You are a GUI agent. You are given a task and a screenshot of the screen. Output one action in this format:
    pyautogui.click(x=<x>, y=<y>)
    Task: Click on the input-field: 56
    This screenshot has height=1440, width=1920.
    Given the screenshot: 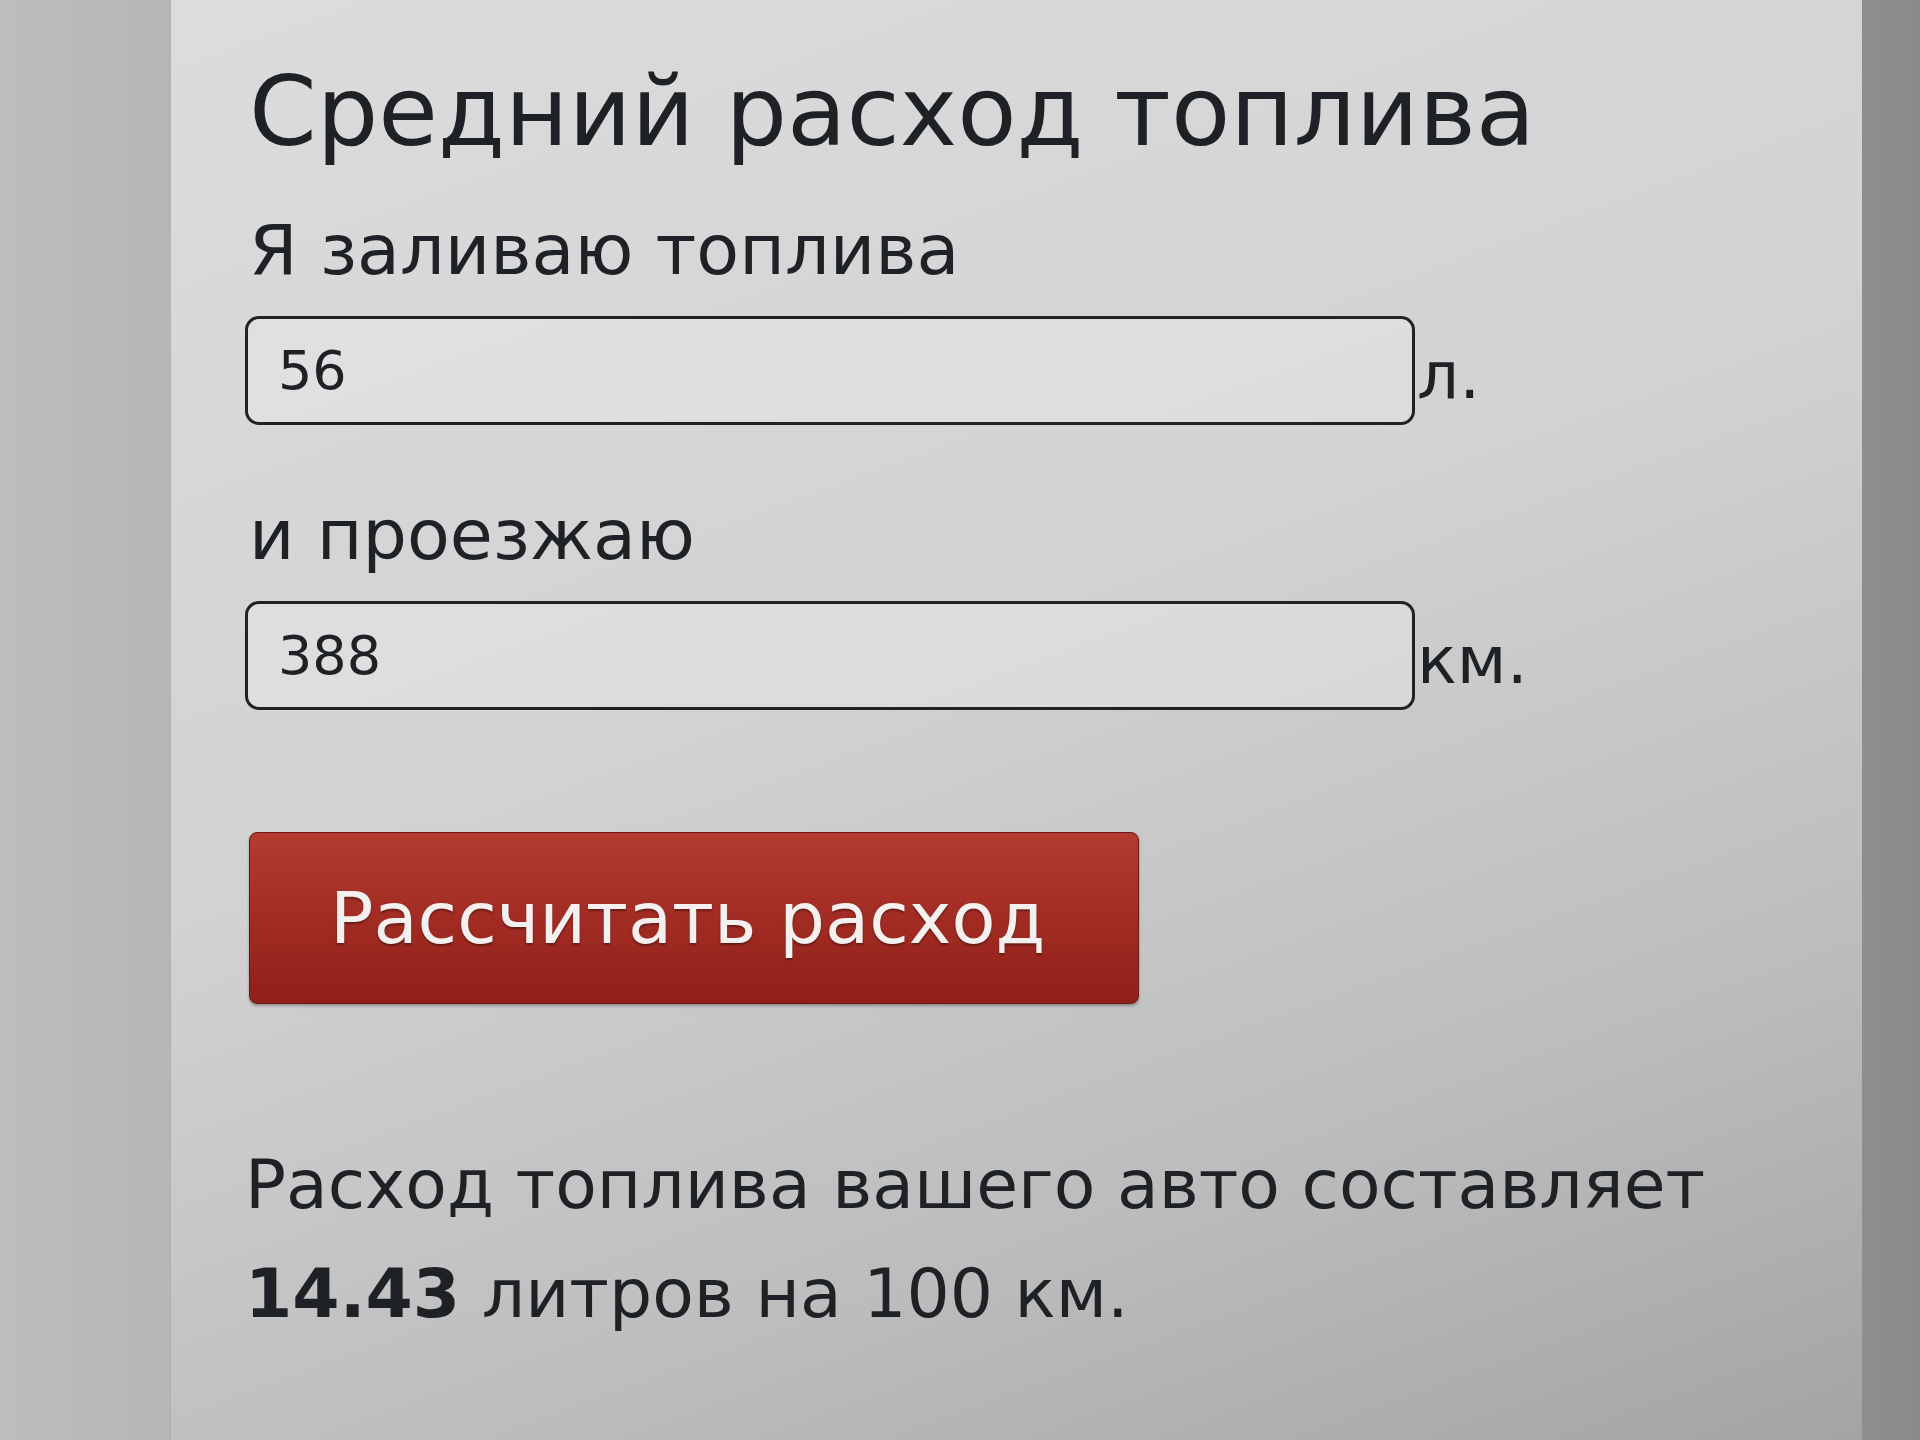 What is the action you would take?
    pyautogui.click(x=830, y=370)
    